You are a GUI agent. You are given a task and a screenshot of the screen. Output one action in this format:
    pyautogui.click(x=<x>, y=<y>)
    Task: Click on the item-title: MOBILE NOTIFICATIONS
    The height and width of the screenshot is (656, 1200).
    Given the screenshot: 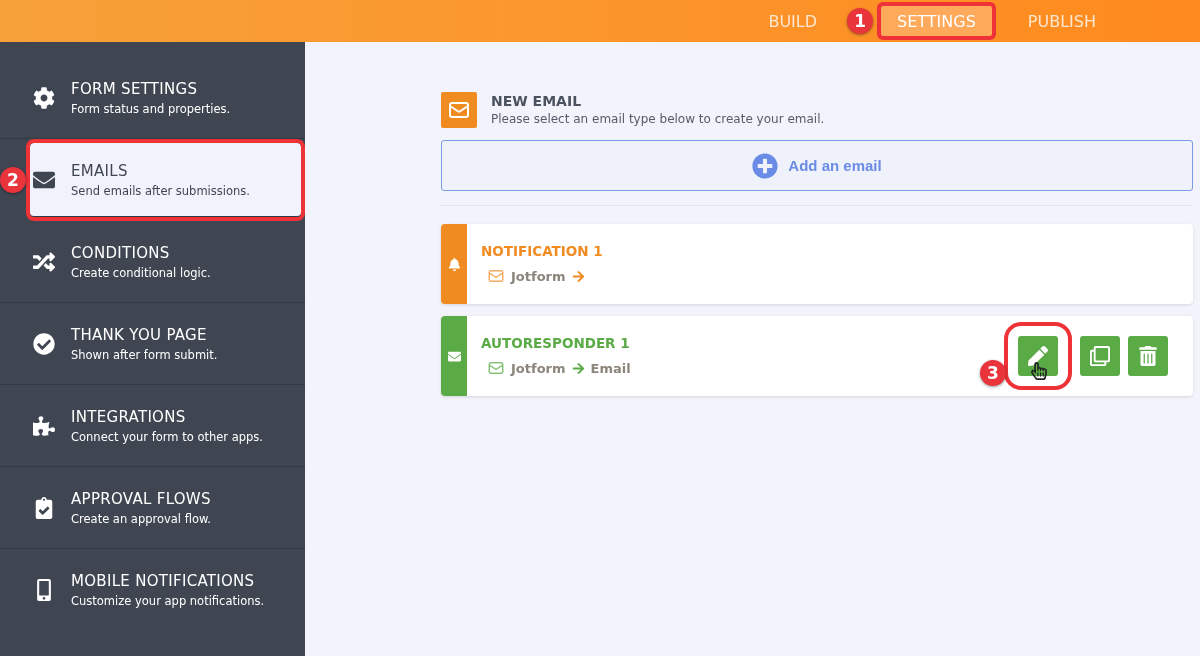 What is the action you would take?
    pyautogui.click(x=163, y=580)
    